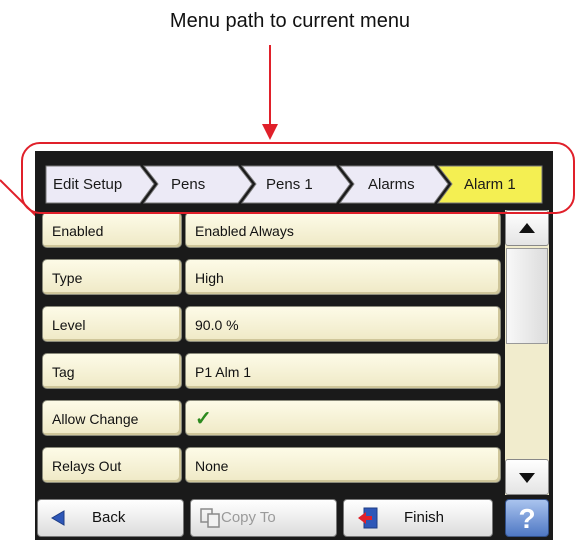 The height and width of the screenshot is (540, 578). I want to click on scroll-down-button, so click(527, 477).